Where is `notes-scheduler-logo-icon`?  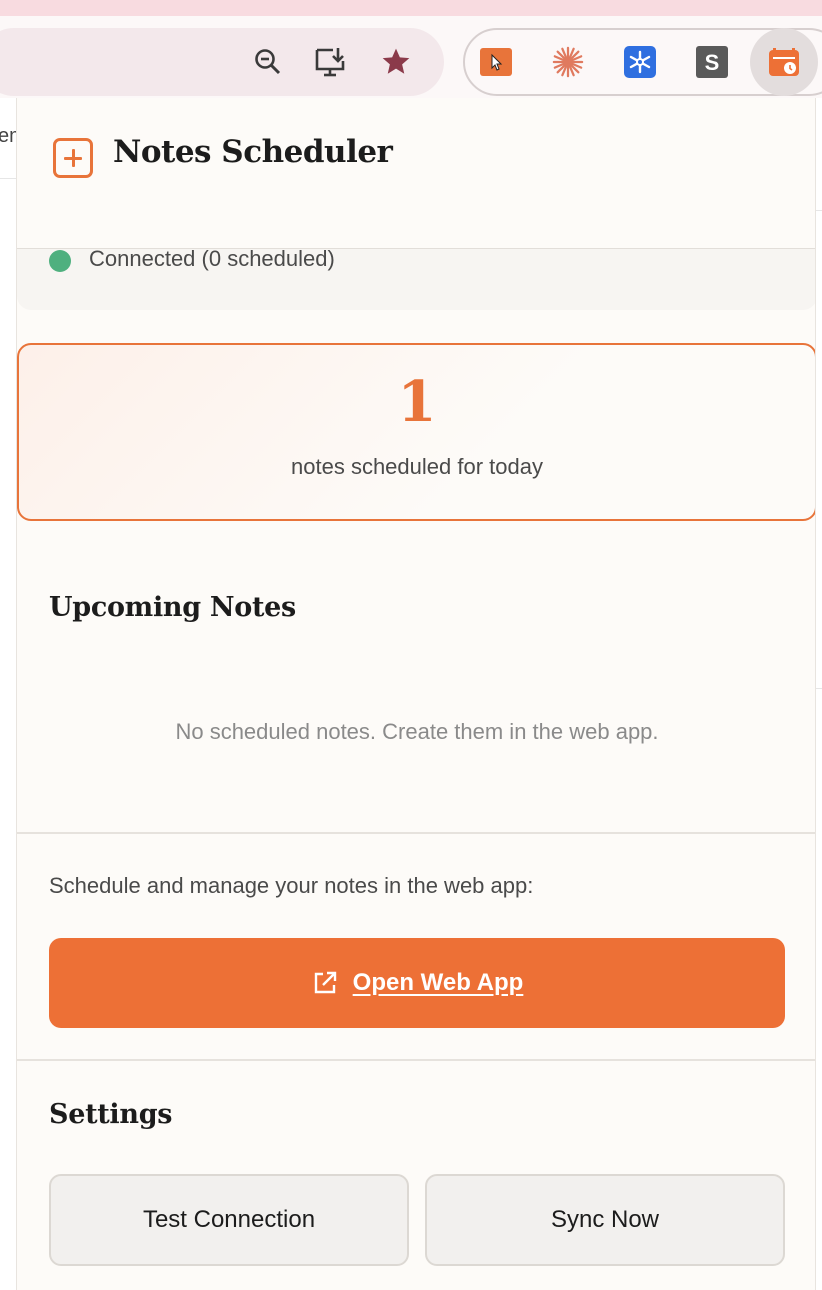 notes-scheduler-logo-icon is located at coordinates (73, 158).